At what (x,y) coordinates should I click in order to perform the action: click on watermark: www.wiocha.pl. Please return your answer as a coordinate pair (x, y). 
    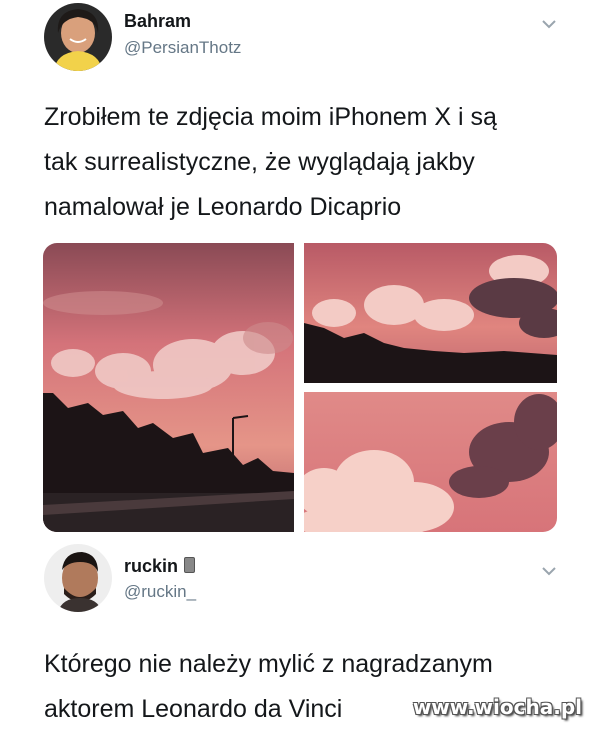
    Looking at the image, I should click on (497, 707).